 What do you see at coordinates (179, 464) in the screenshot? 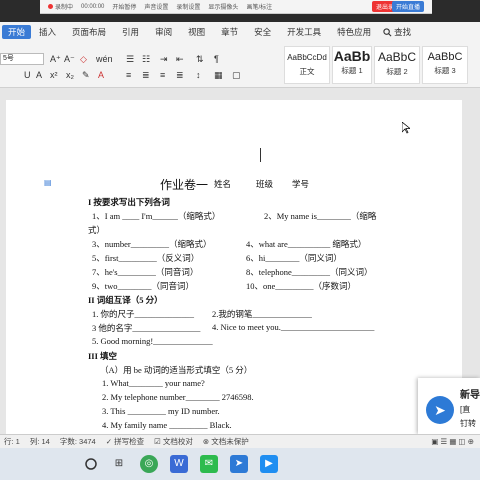
I see `wps-icon: W` at bounding box center [179, 464].